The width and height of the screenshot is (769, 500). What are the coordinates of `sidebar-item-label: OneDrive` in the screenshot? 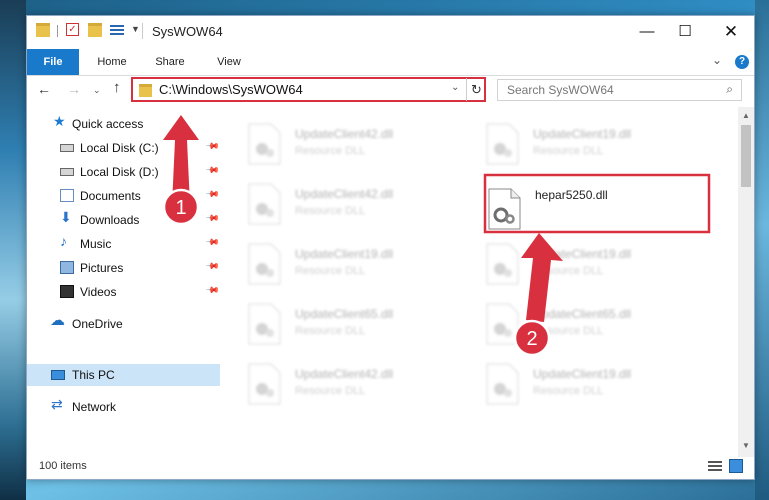 It's located at (97, 324).